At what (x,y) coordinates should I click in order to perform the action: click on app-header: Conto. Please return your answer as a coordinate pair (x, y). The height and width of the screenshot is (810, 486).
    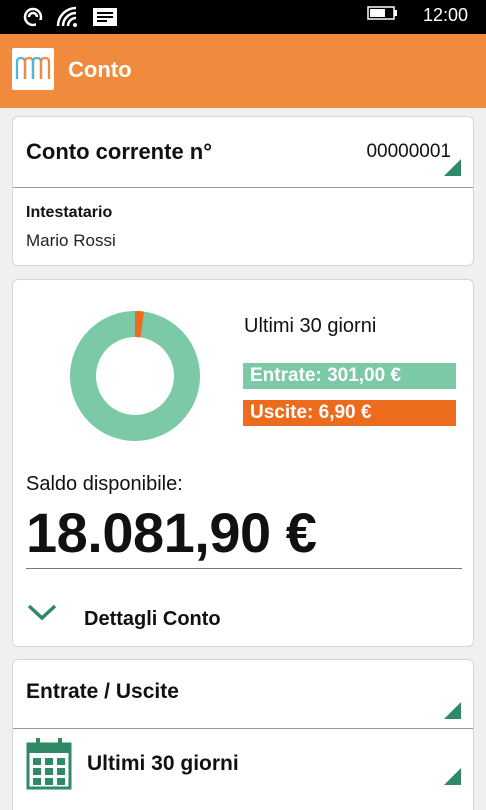
    Looking at the image, I should click on (243, 71).